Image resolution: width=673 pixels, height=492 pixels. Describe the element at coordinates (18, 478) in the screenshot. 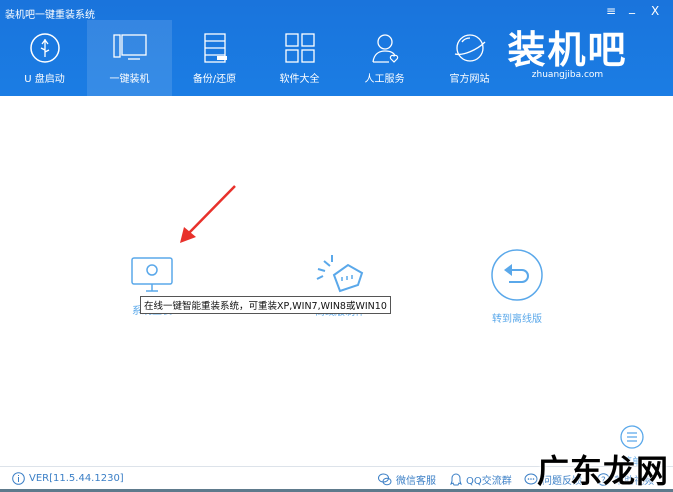

I see `info-icon` at that location.